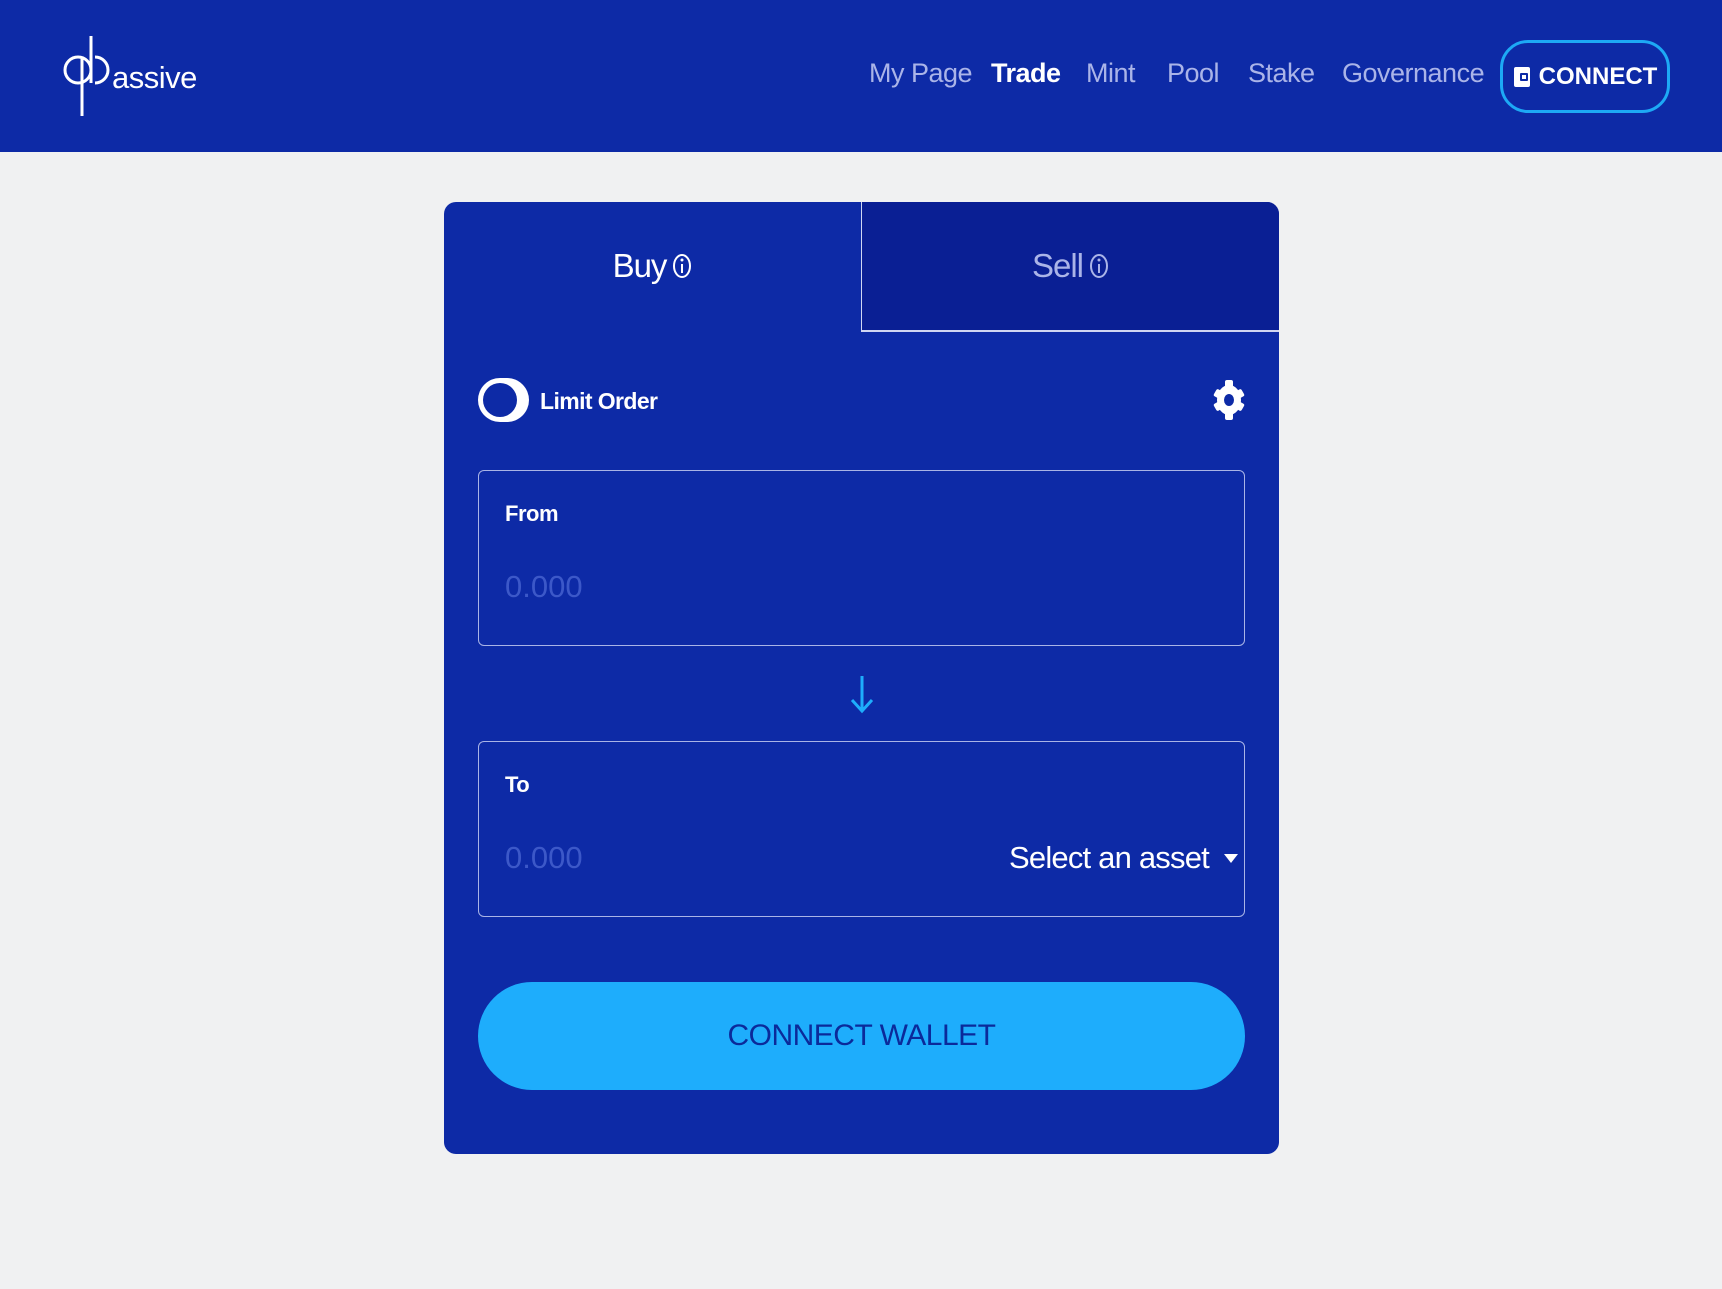 This screenshot has width=1722, height=1289. I want to click on nav-stake: Stake, so click(1281, 73).